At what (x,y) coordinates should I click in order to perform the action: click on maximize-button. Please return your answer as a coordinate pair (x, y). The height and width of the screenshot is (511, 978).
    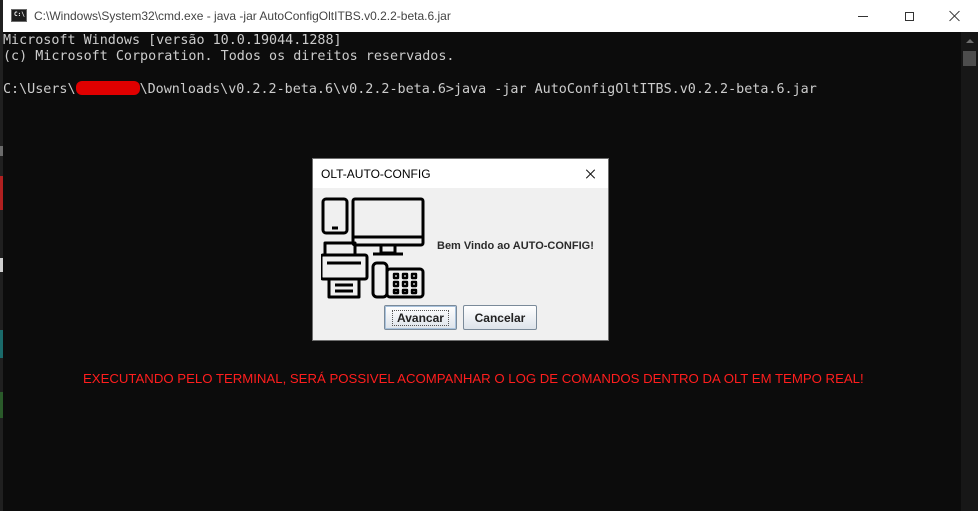
    Looking at the image, I should click on (909, 16).